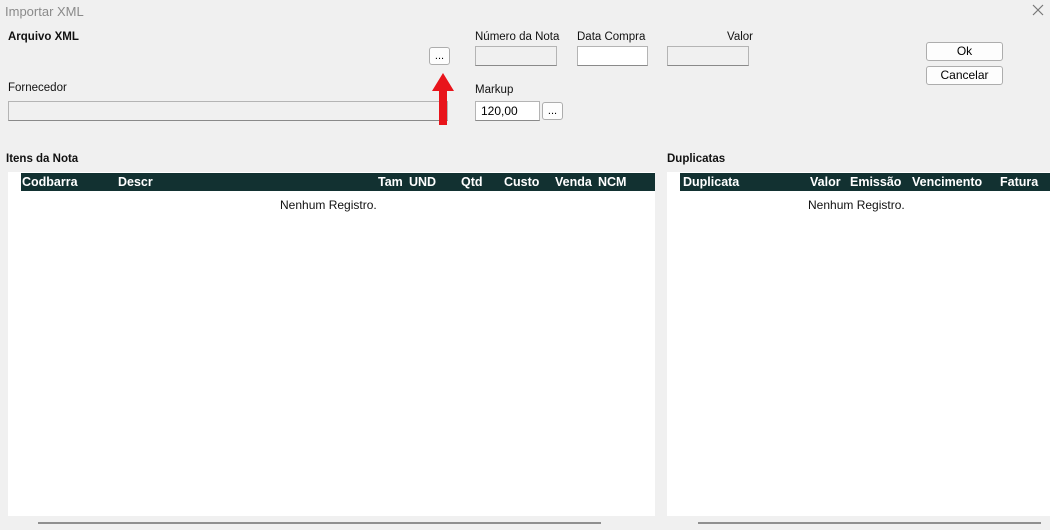 The image size is (1050, 530). Describe the element at coordinates (44, 11) in the screenshot. I see `window-title: Importar XML` at that location.